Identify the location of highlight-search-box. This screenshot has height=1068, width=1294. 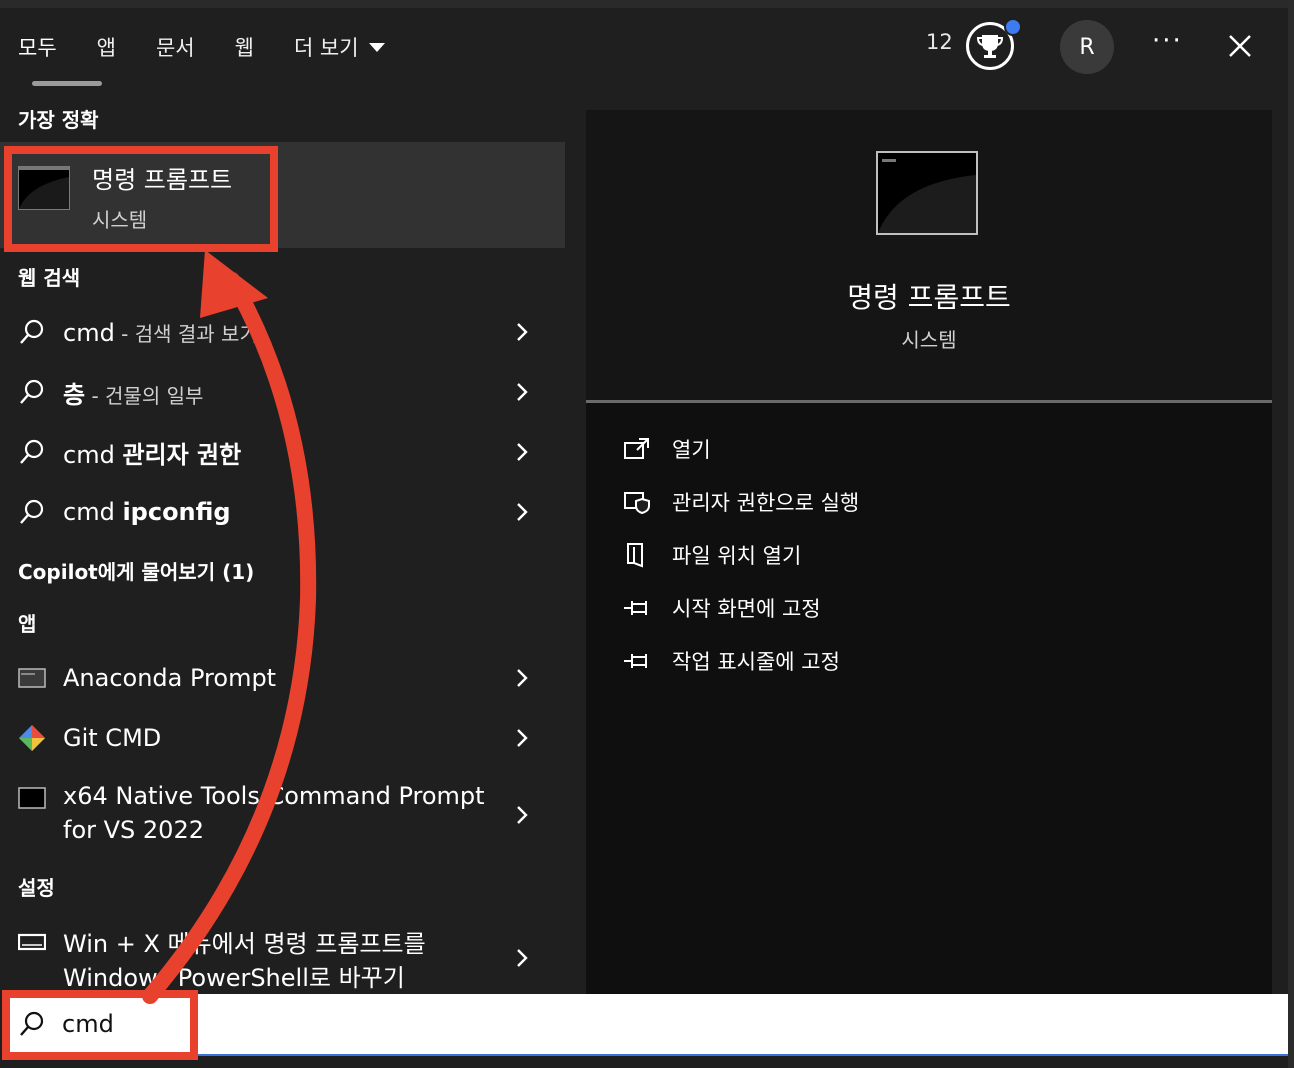
(100, 1025).